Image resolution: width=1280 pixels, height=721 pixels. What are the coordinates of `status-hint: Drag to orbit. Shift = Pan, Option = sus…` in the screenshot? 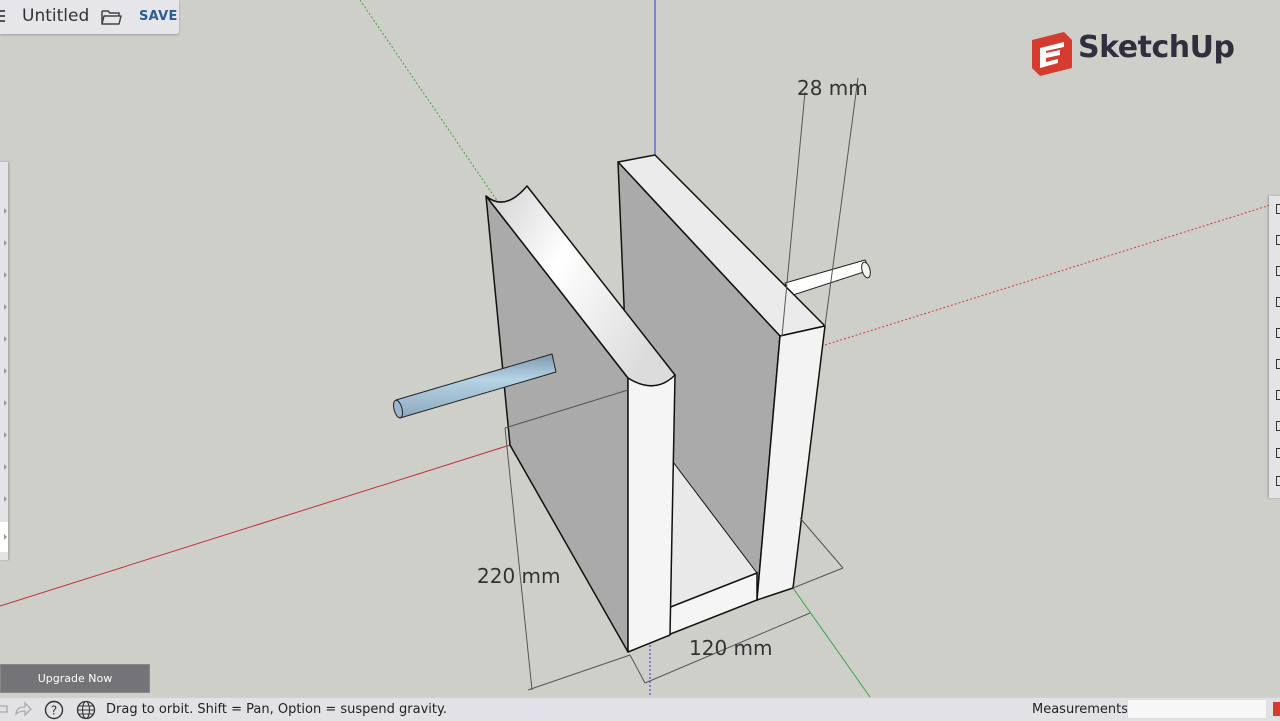 It's located at (276, 709).